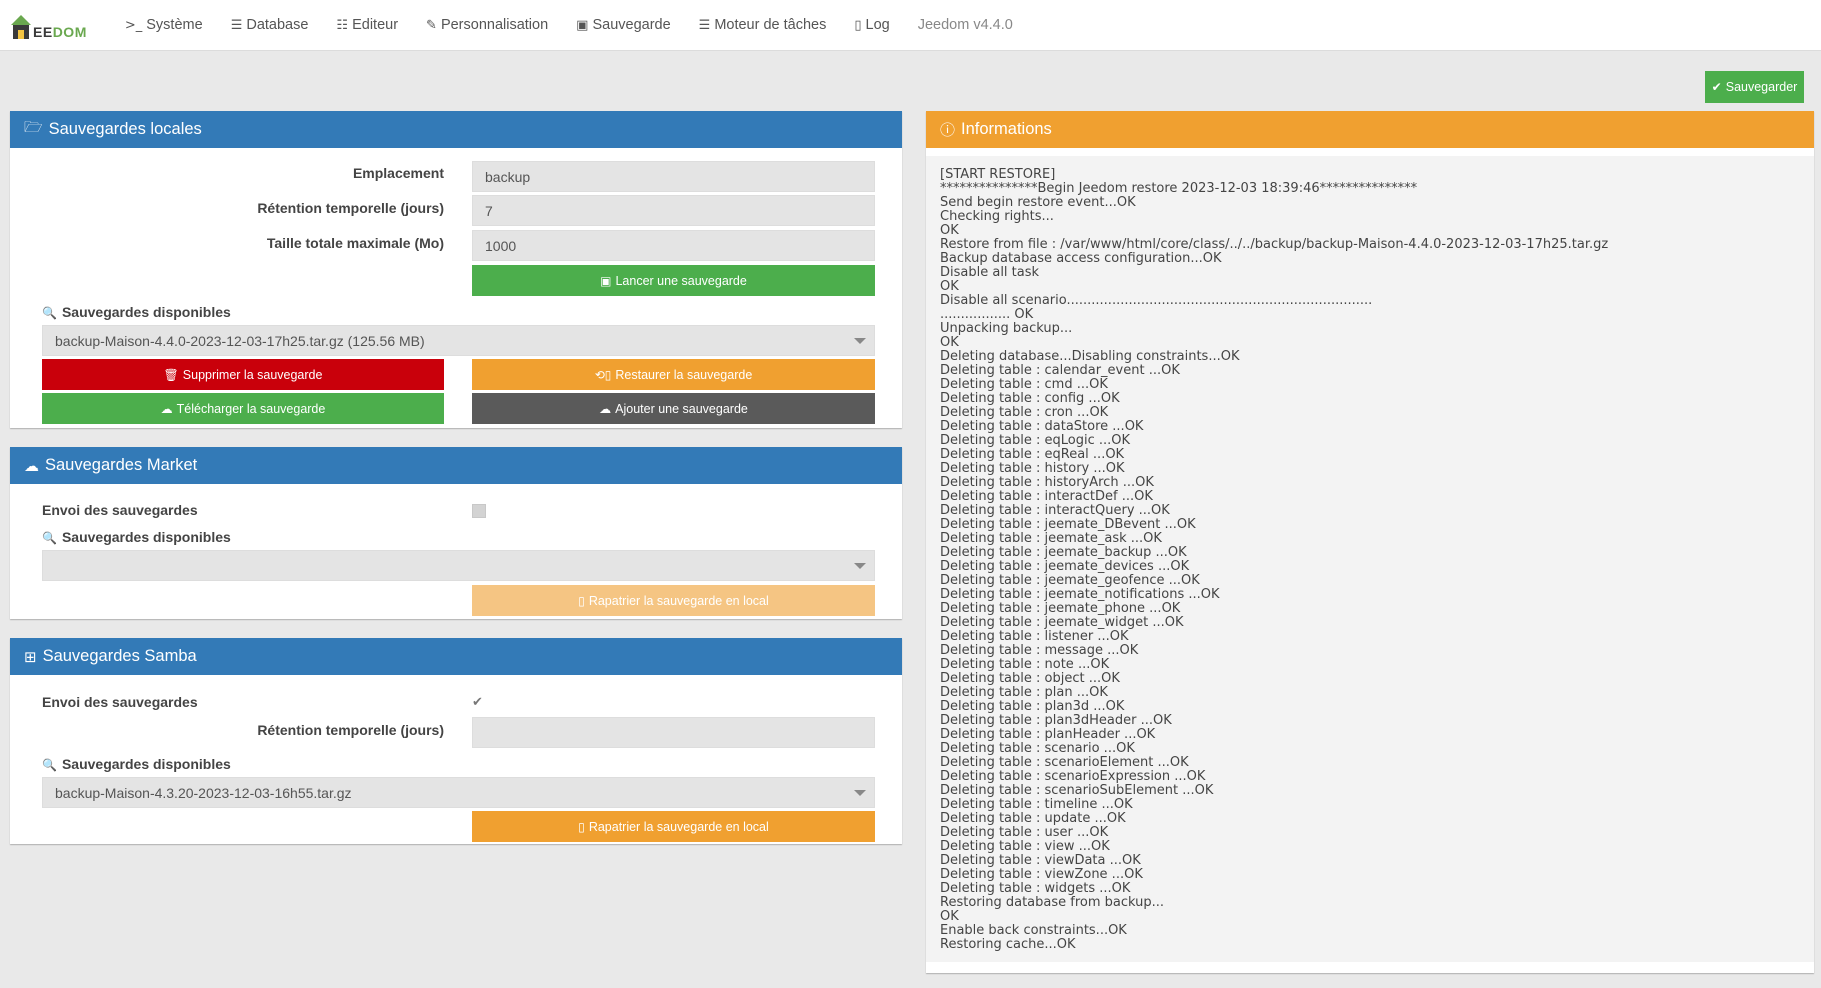  Describe the element at coordinates (877, 25) in the screenshot. I see `nav-item-label: Log` at that location.